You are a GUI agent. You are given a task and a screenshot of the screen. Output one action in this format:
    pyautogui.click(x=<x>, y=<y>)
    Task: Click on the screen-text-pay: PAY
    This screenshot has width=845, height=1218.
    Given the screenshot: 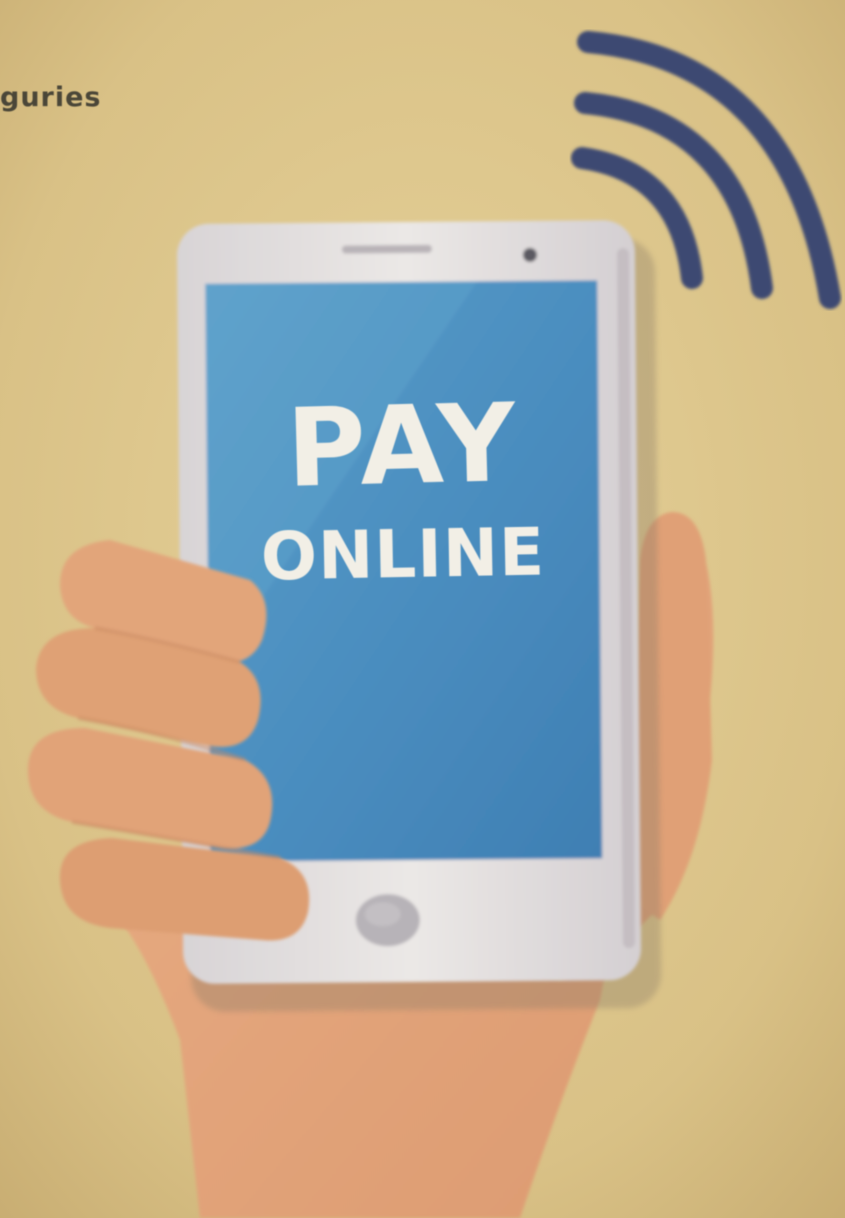 What is the action you would take?
    pyautogui.click(x=403, y=446)
    